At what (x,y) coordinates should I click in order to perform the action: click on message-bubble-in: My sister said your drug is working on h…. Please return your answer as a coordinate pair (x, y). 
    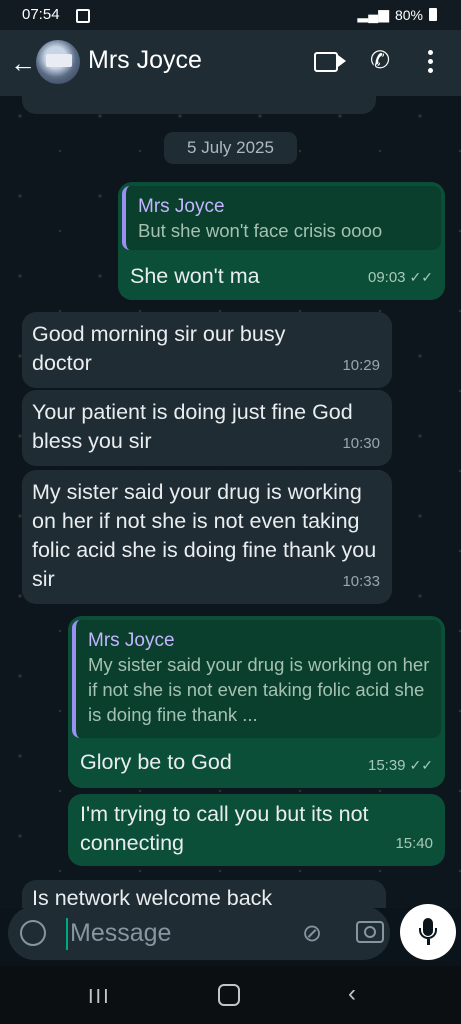
    Looking at the image, I should click on (207, 537).